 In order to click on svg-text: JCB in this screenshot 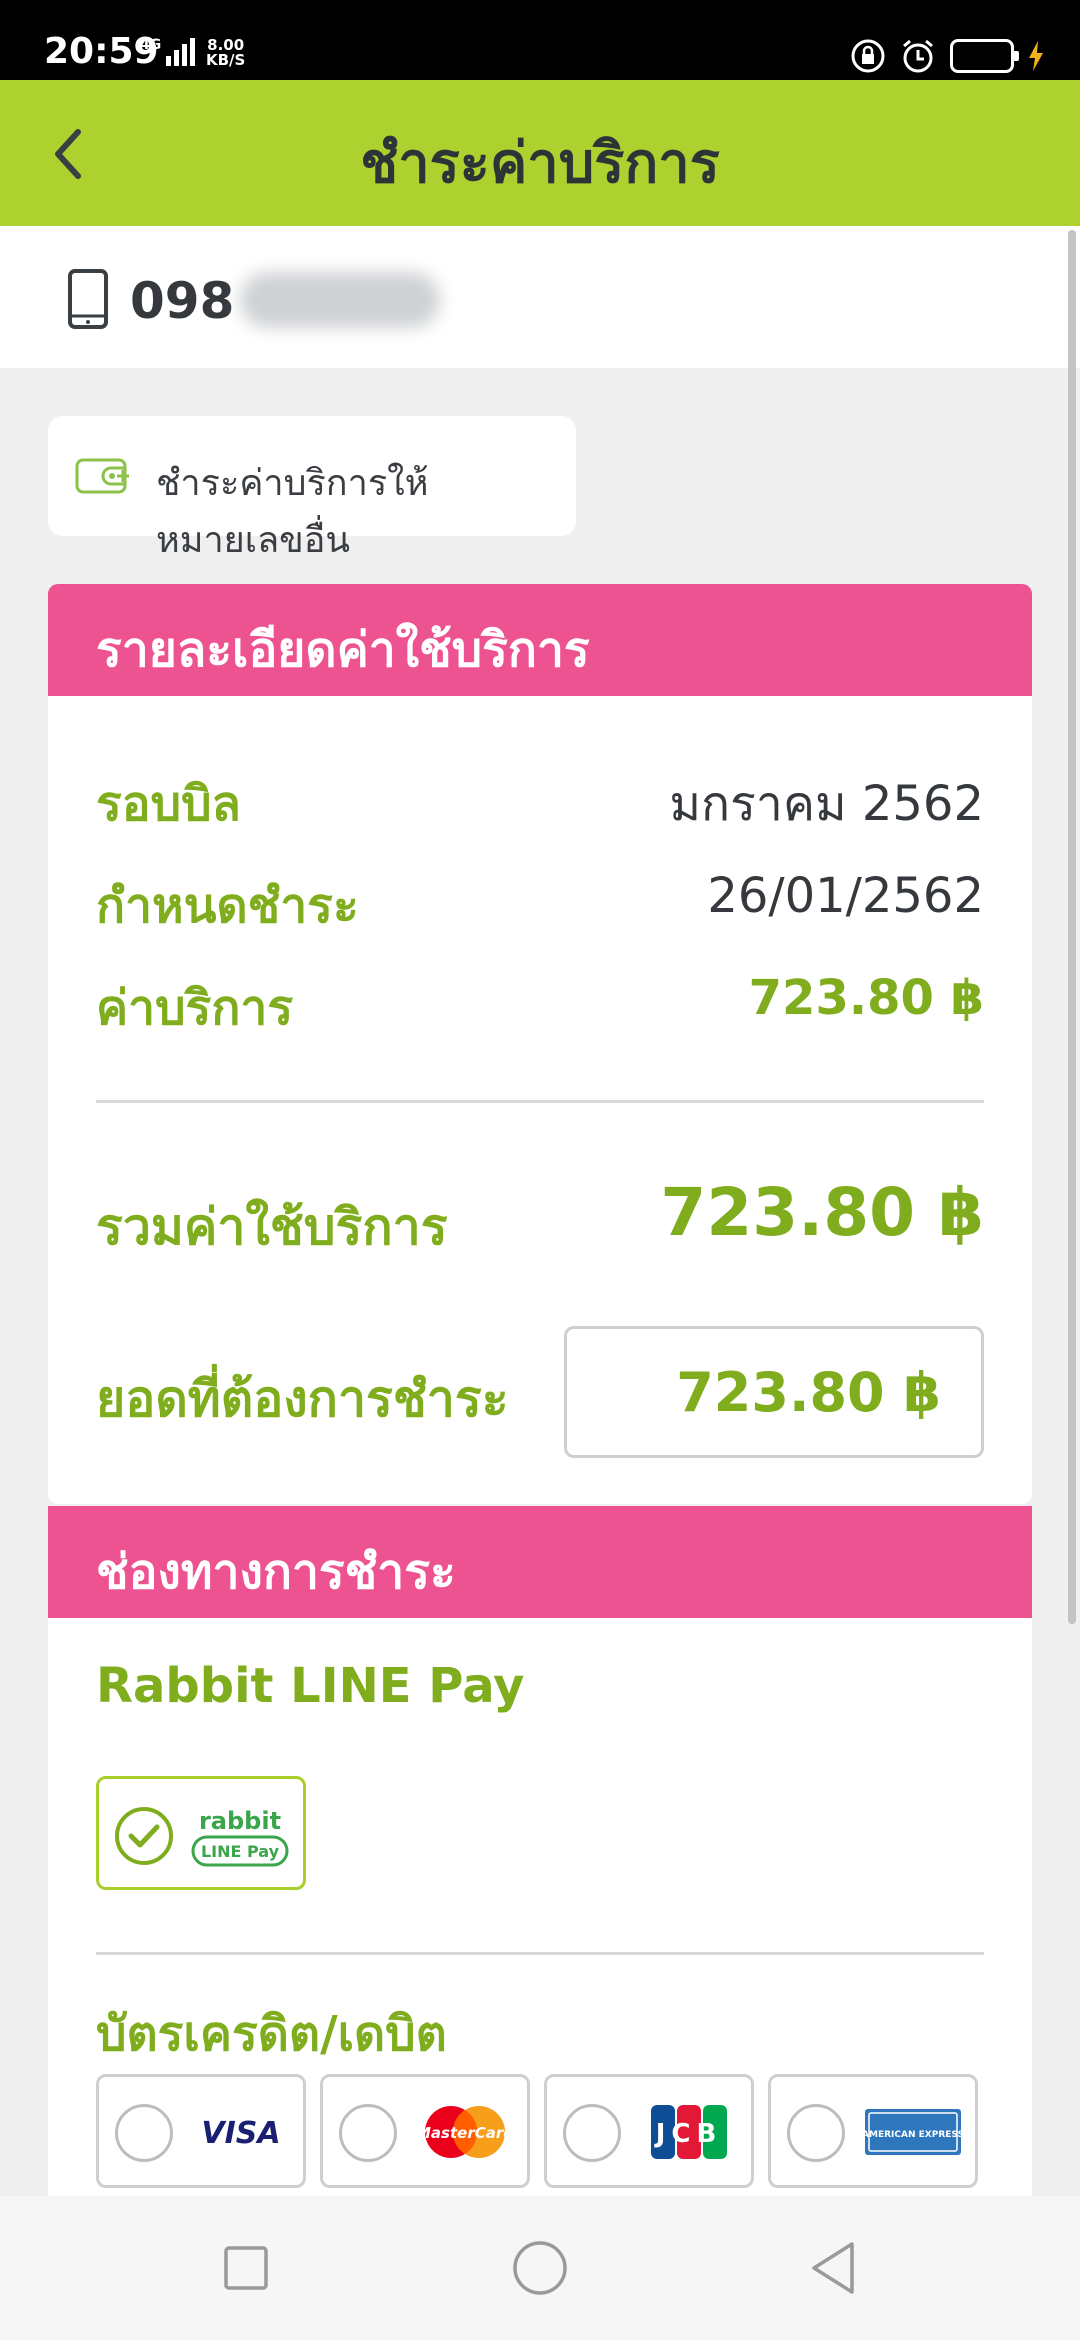, I will do `click(688, 2134)`.